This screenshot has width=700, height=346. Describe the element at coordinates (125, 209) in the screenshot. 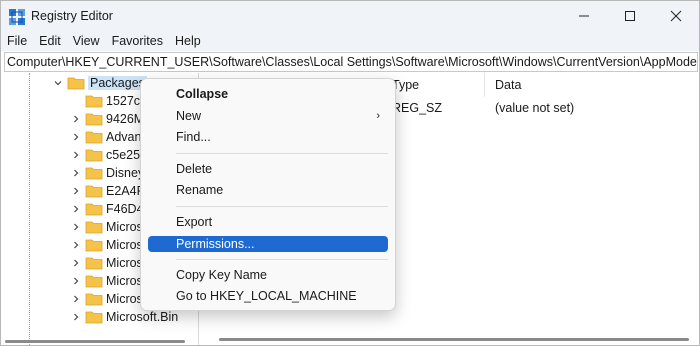

I see `tree-item-label: F46D4` at that location.